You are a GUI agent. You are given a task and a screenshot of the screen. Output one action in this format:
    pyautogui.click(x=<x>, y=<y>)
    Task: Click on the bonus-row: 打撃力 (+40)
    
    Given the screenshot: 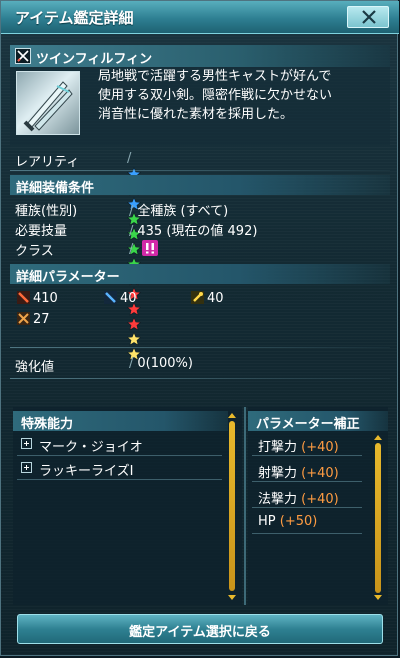 What is the action you would take?
    pyautogui.click(x=307, y=444)
    